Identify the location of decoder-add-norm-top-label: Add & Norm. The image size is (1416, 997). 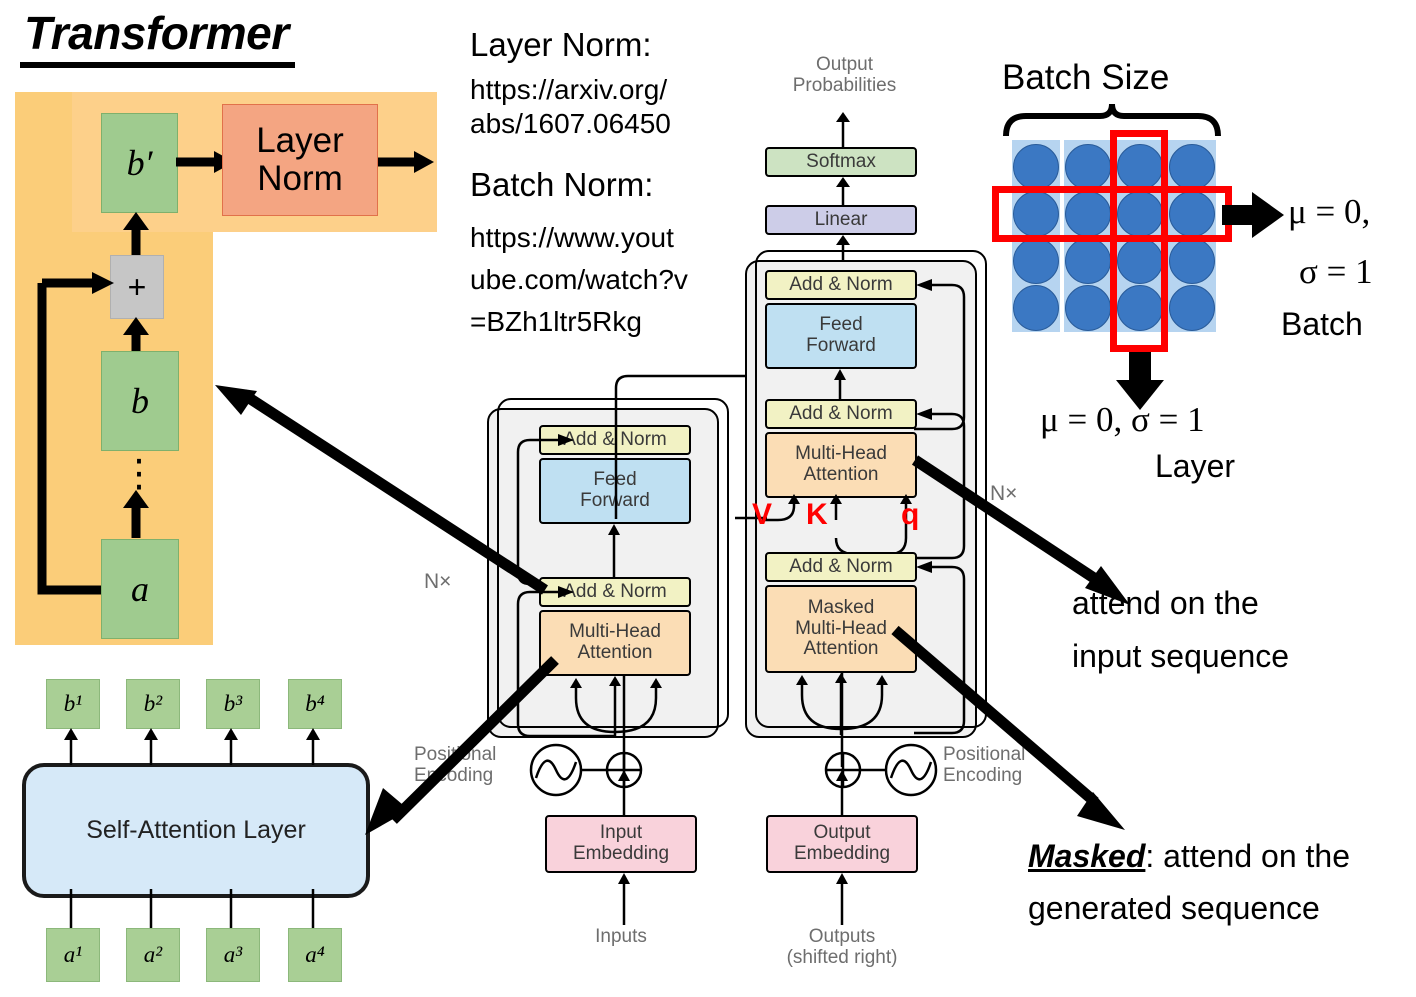
(841, 284).